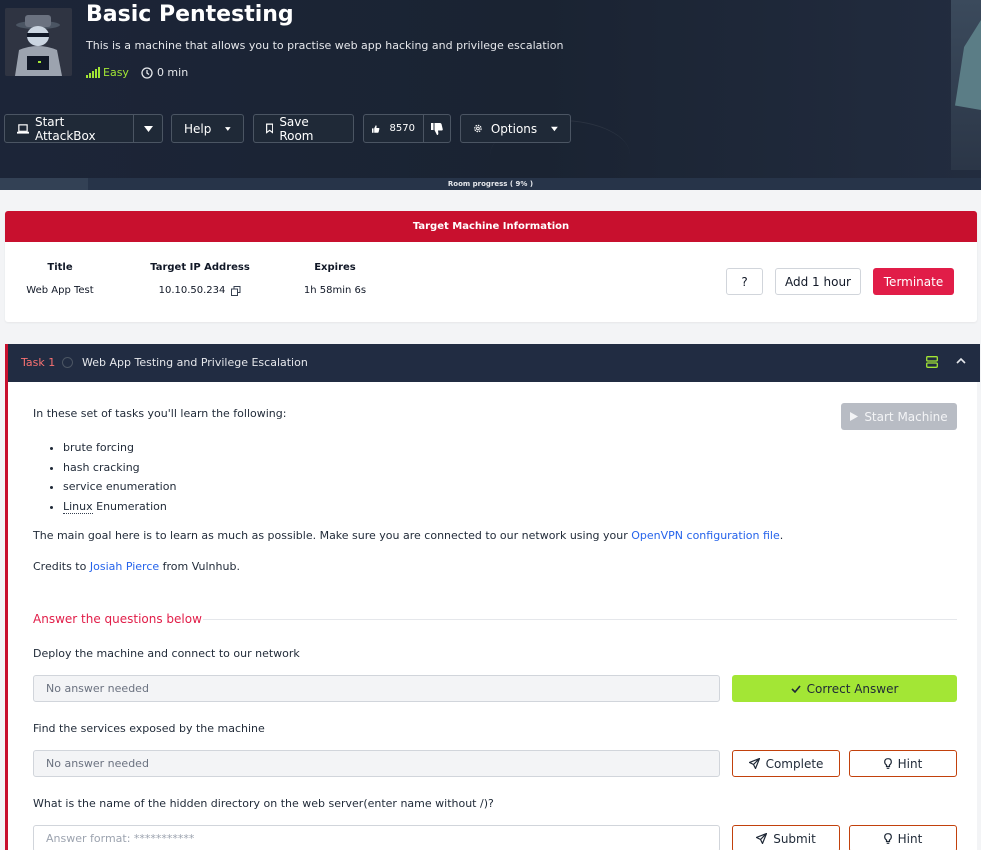  Describe the element at coordinates (705, 535) in the screenshot. I see `openvpn-config-link: OpenVPN configuration file` at that location.